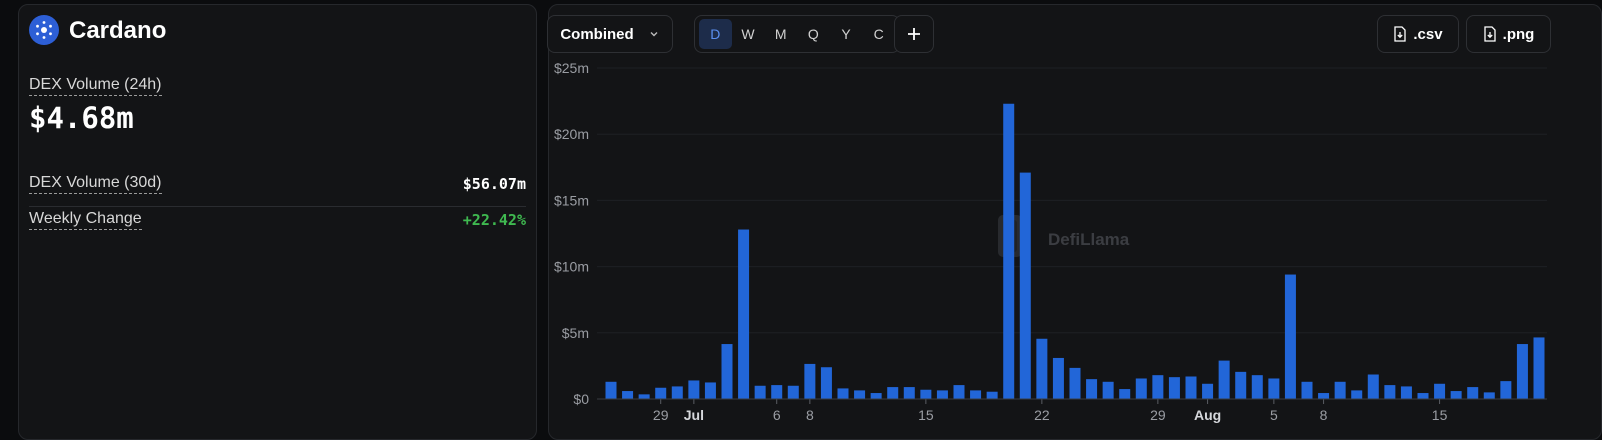 This screenshot has height=440, width=1602. Describe the element at coordinates (813, 34) in the screenshot. I see `period-q-button: Q` at that location.